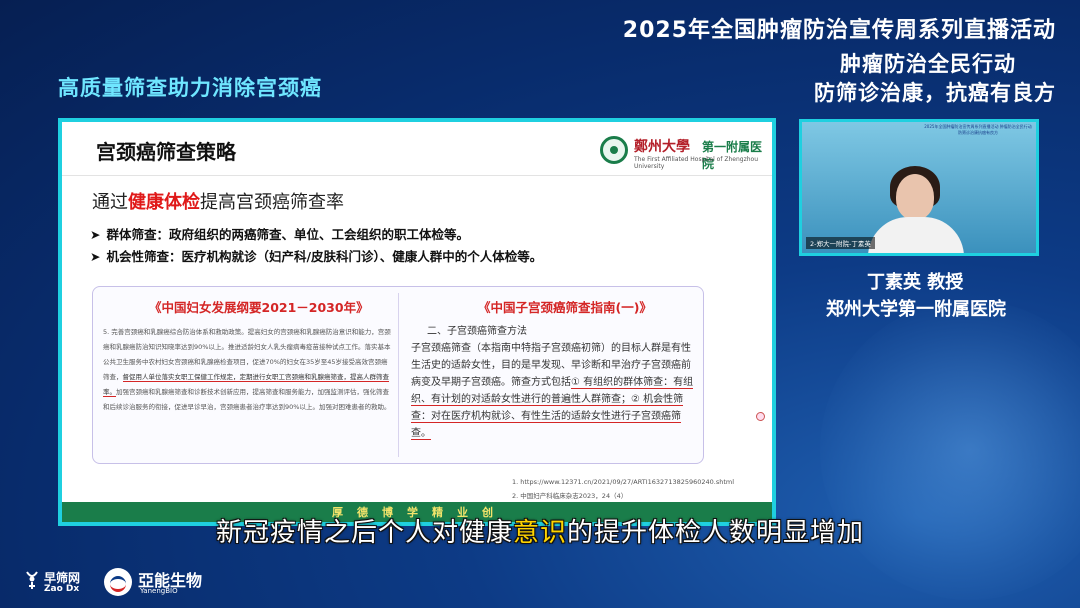 The height and width of the screenshot is (608, 1080). What do you see at coordinates (477, 331) in the screenshot?
I see `reference-right-heading: 二、子宫颈癌筛查方法` at bounding box center [477, 331].